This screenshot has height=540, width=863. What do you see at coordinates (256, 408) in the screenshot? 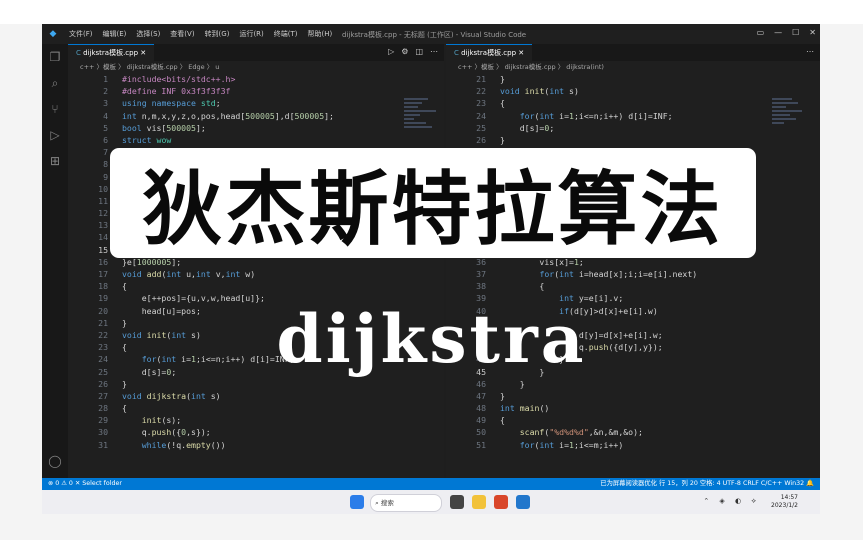
I see `code-line: 28 {` at bounding box center [256, 408].